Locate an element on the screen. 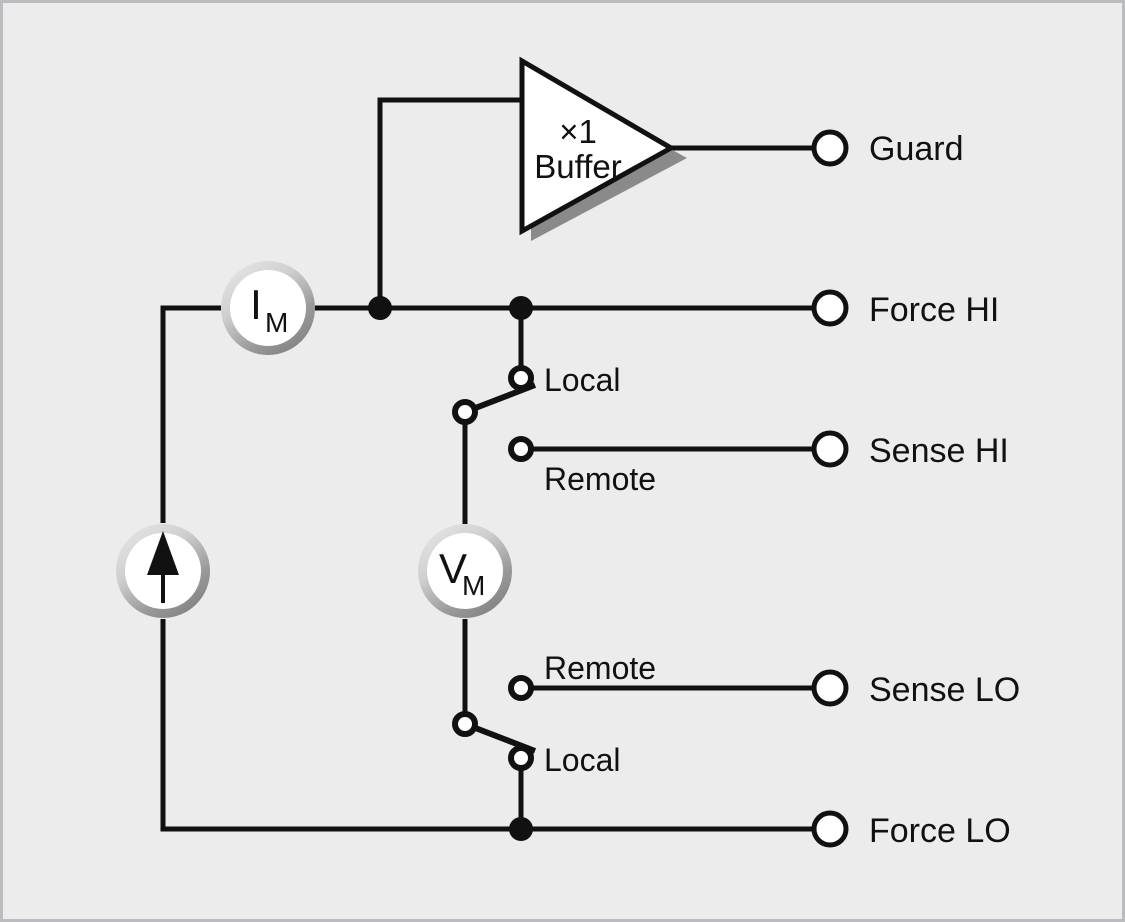 This screenshot has width=1125, height=922. lo-switch-pivot is located at coordinates (465, 724).